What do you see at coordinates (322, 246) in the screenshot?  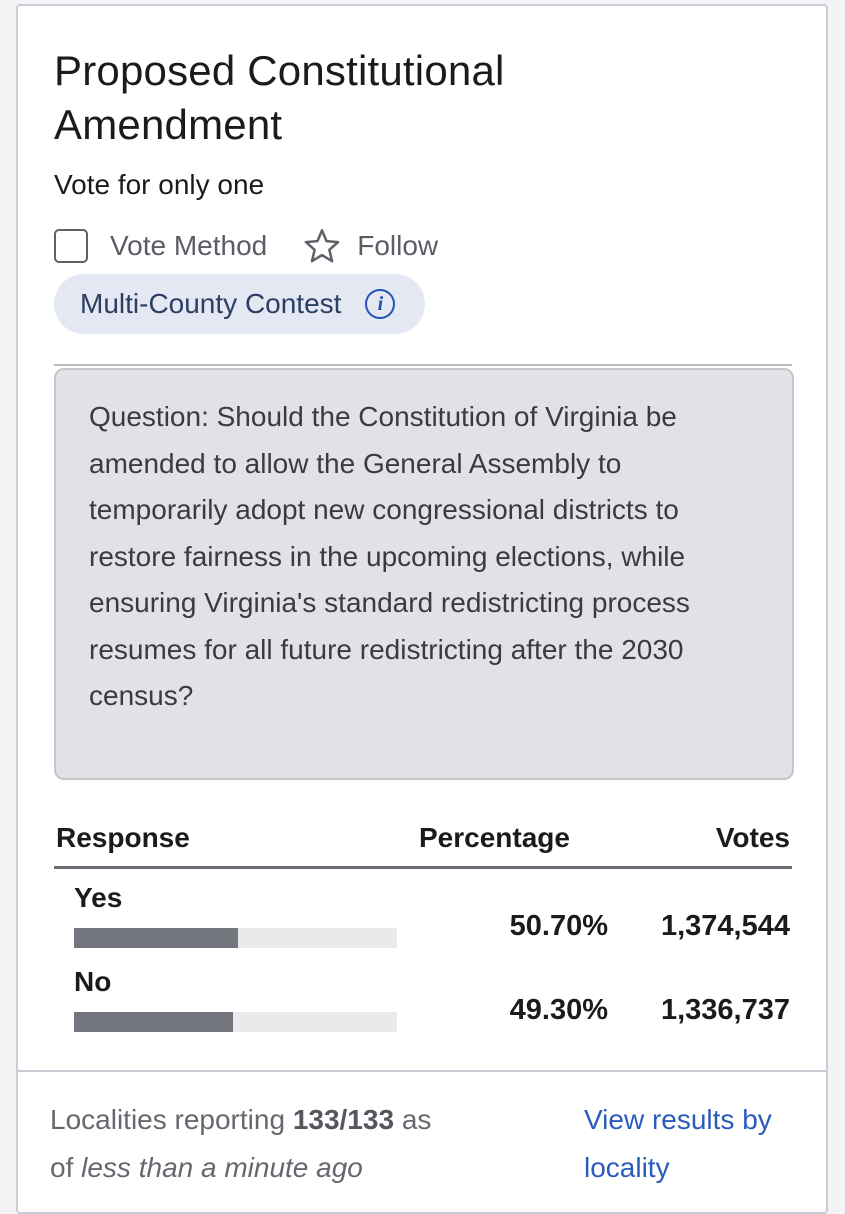 I see `star-icon` at bounding box center [322, 246].